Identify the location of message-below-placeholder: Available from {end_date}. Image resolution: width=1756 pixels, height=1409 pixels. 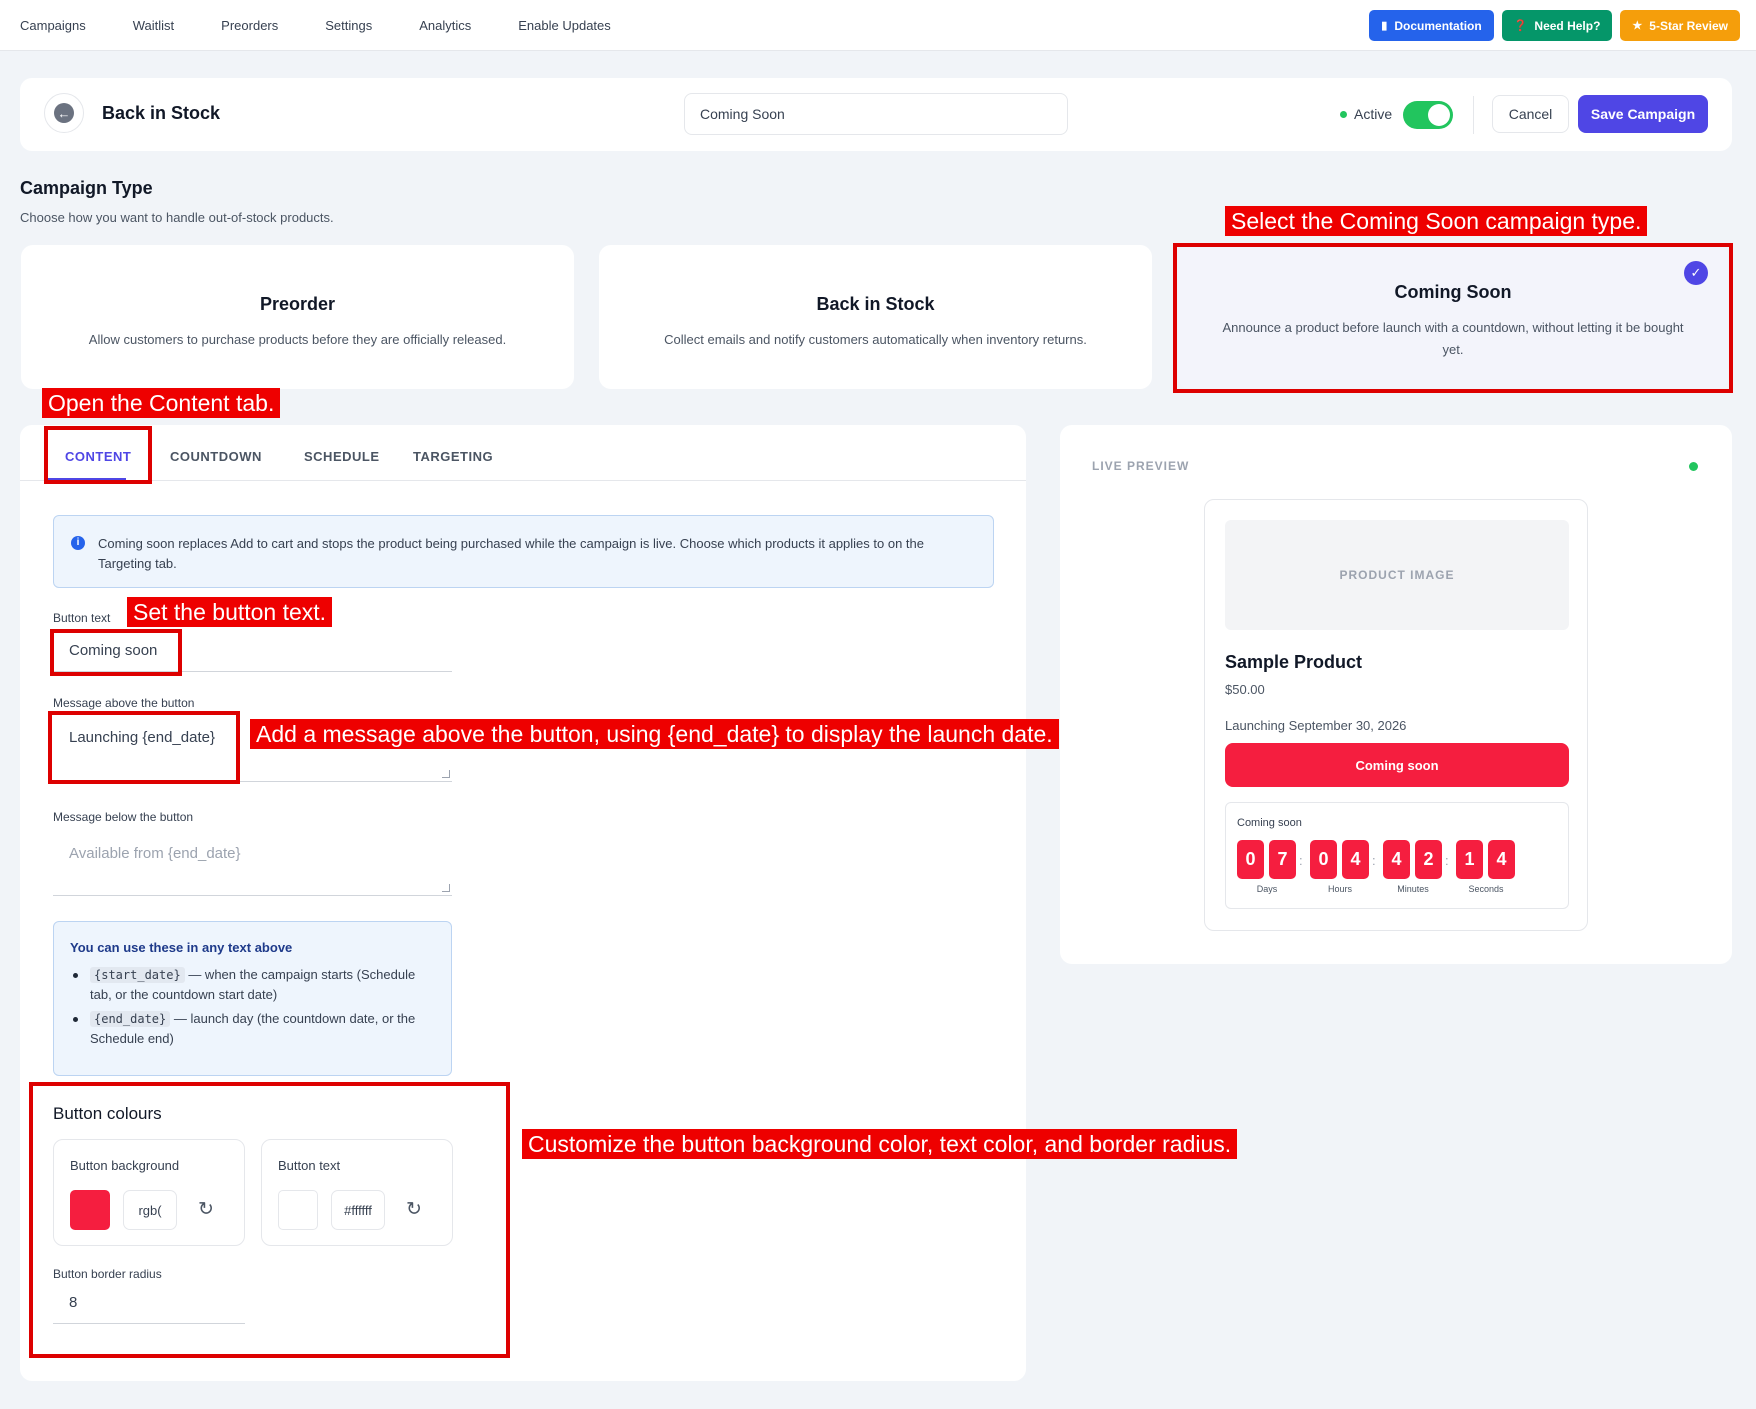
(155, 853).